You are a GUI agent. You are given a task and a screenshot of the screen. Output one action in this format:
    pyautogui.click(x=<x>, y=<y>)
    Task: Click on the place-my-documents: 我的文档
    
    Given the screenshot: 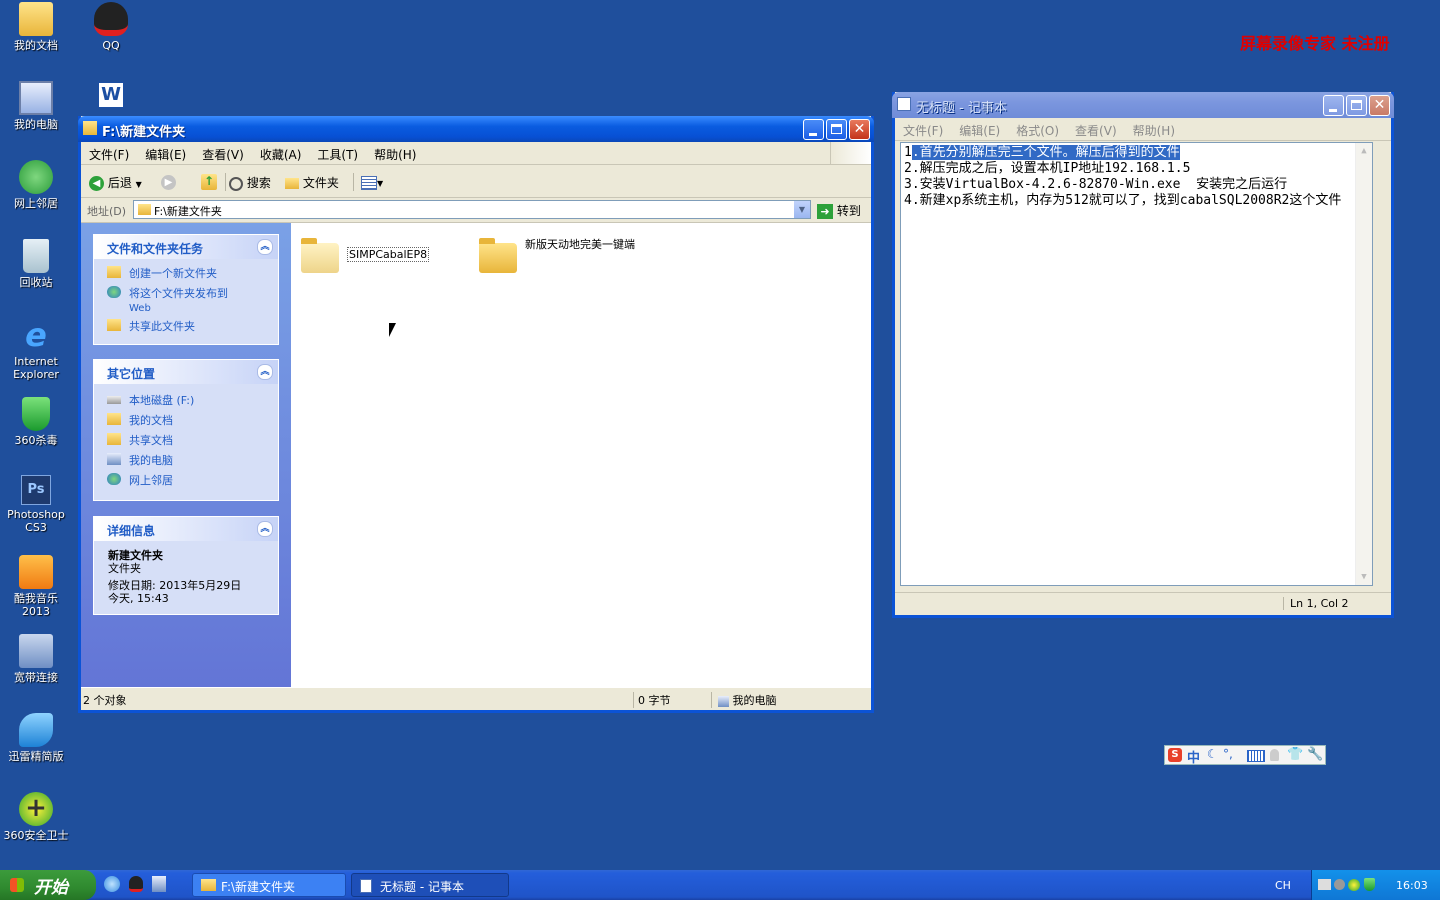 What is the action you would take?
    pyautogui.click(x=186, y=420)
    